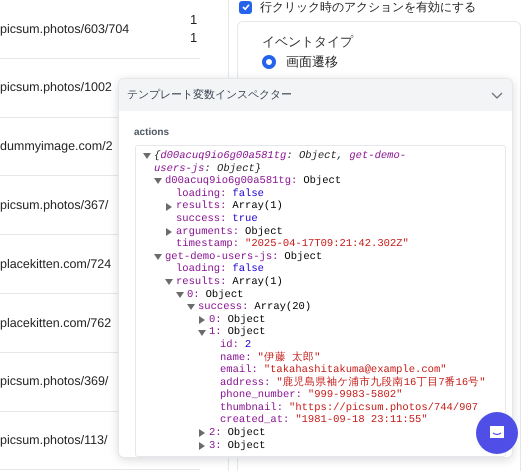 The image size is (531, 471). What do you see at coordinates (281, 162) in the screenshot?
I see `tree-summary: {d00acuq9io6g00a581tg: Object, get-demo-users-js: Object}` at bounding box center [281, 162].